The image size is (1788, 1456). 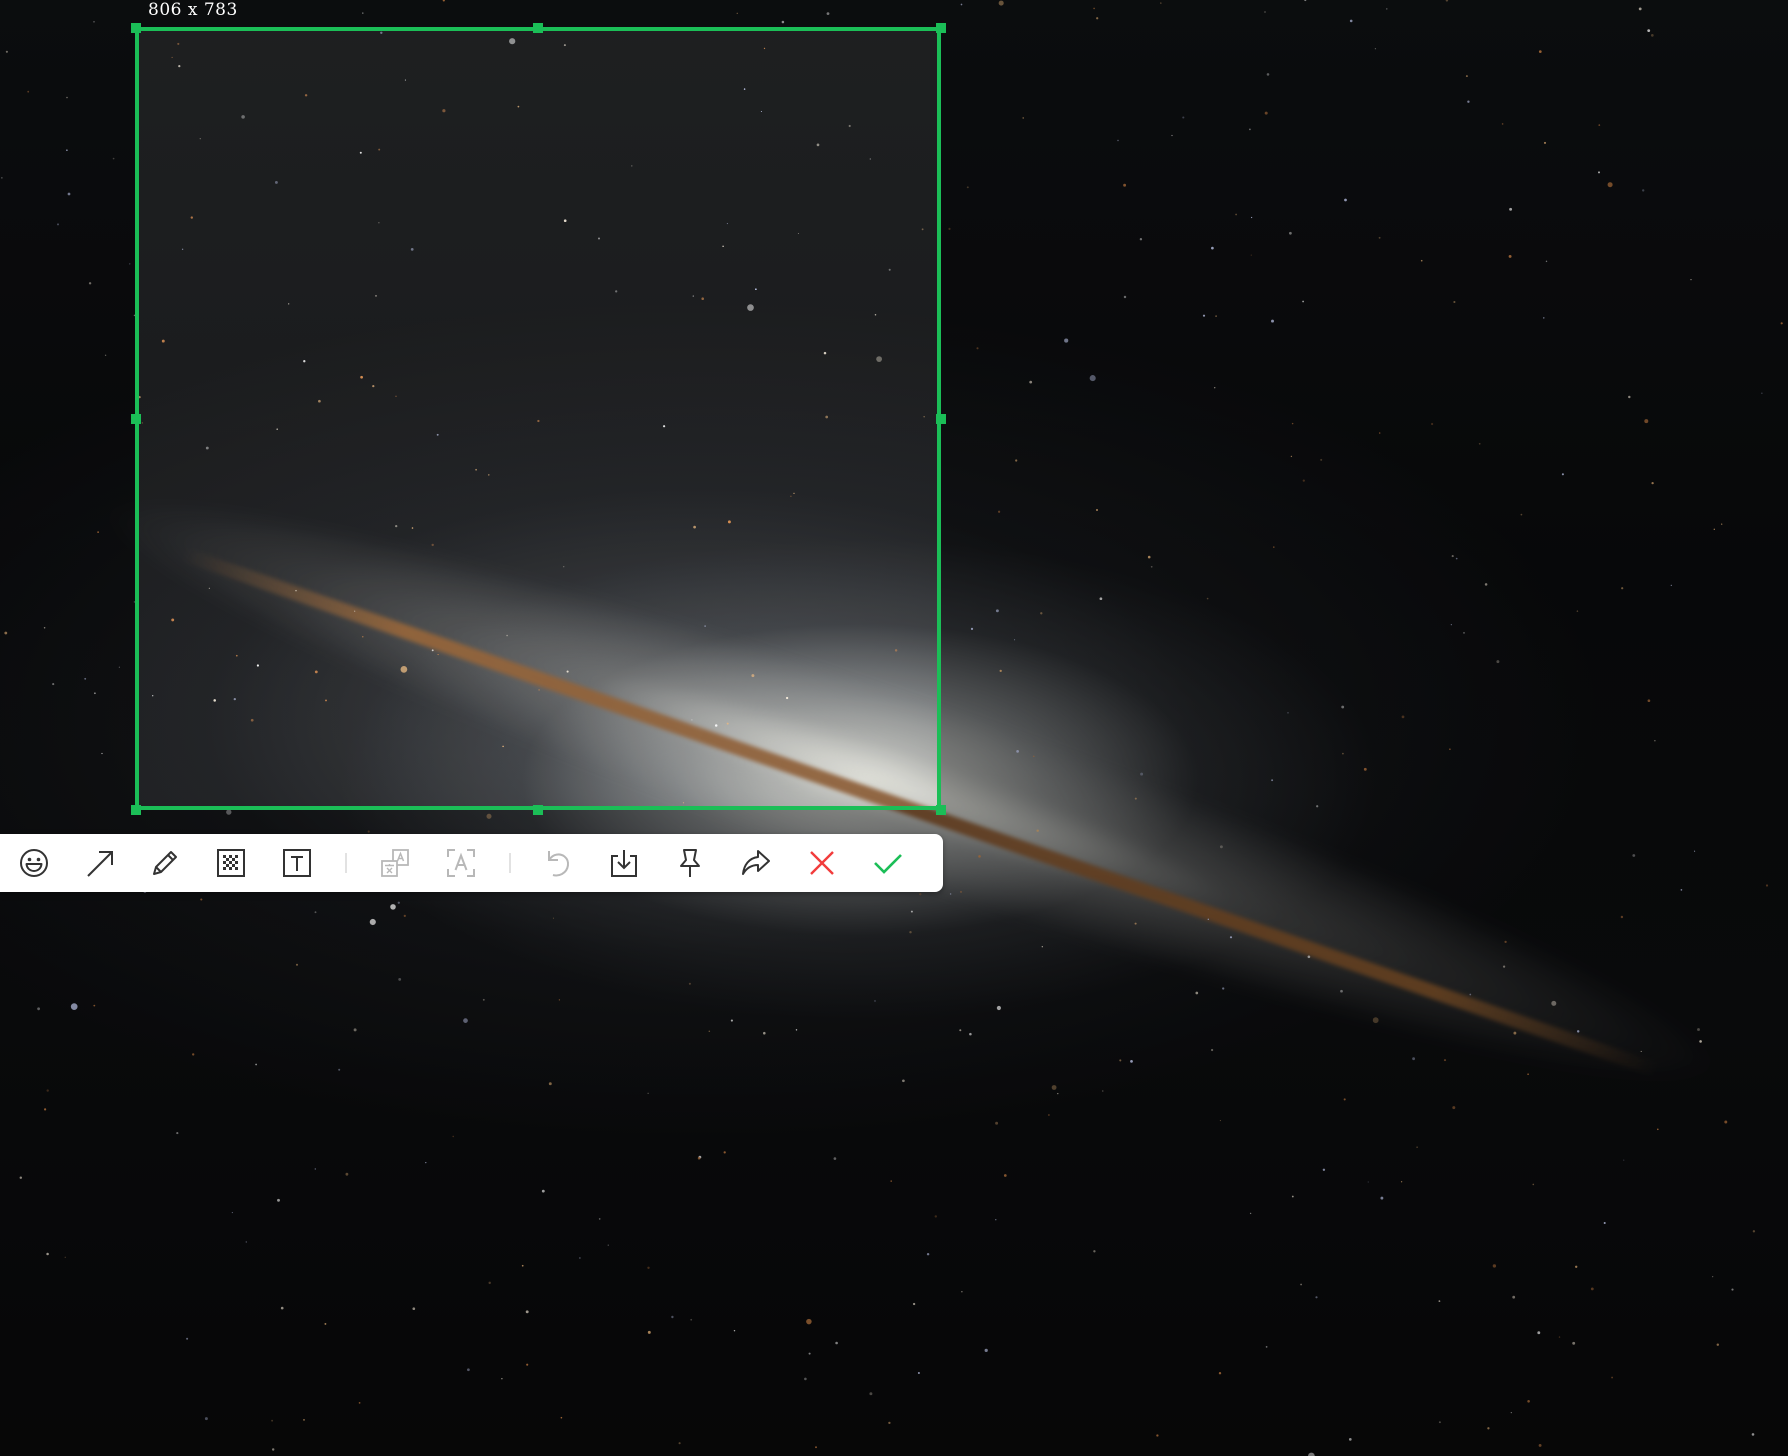 I want to click on check-icon, so click(x=888, y=864).